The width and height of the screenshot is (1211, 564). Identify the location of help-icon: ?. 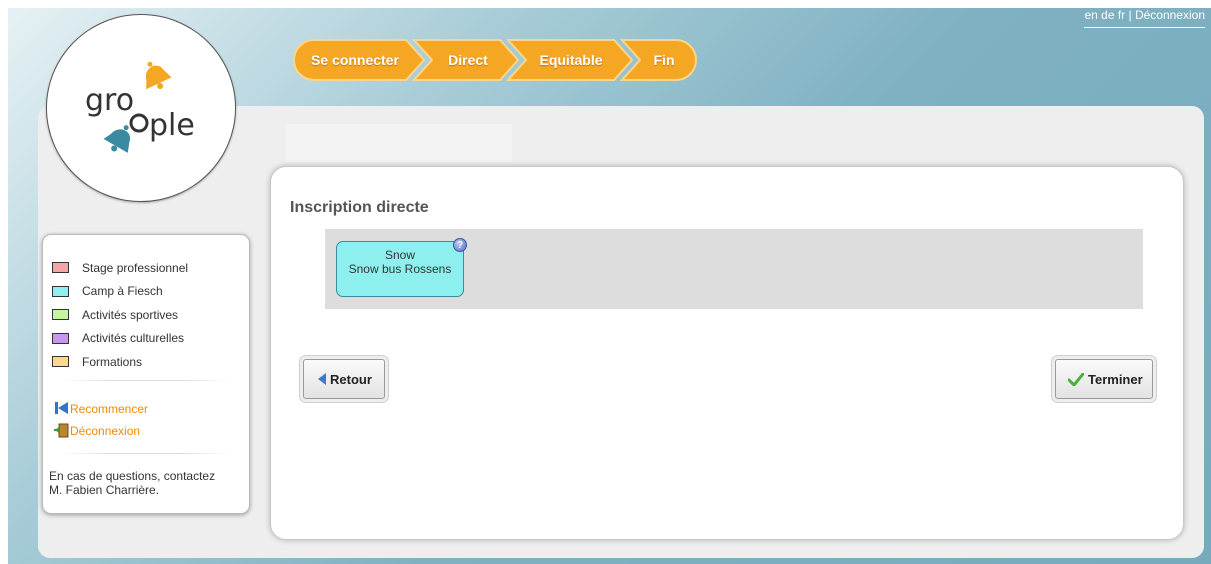
(460, 245).